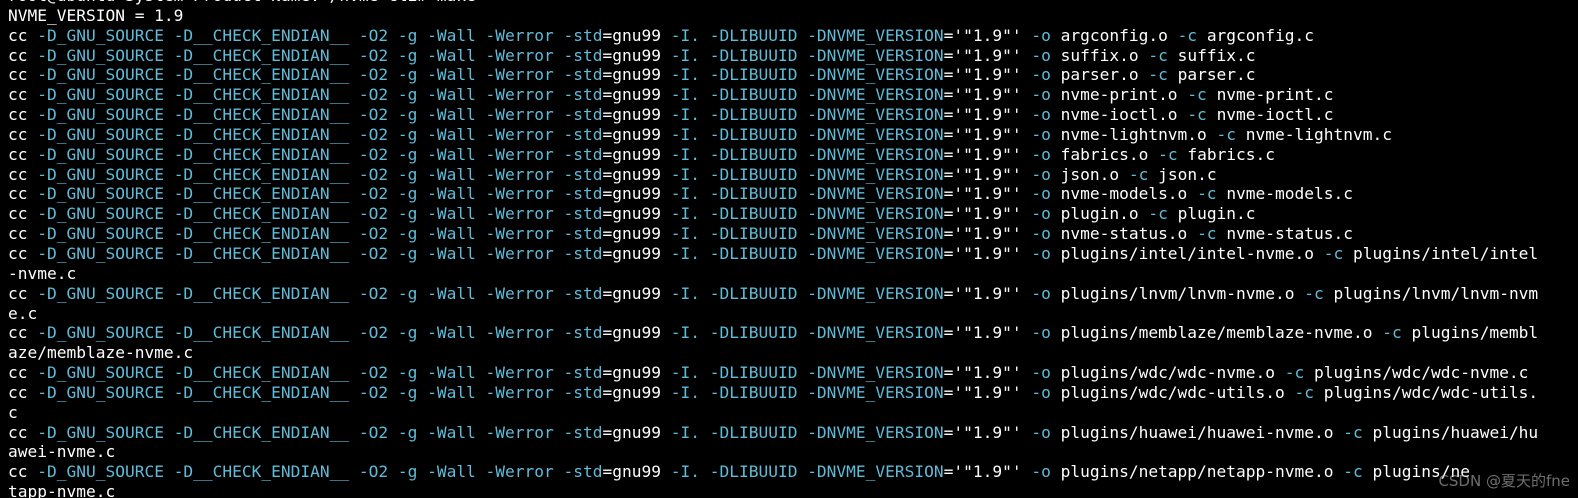  I want to click on terminal-line: tapp-nvme.c, so click(773, 490).